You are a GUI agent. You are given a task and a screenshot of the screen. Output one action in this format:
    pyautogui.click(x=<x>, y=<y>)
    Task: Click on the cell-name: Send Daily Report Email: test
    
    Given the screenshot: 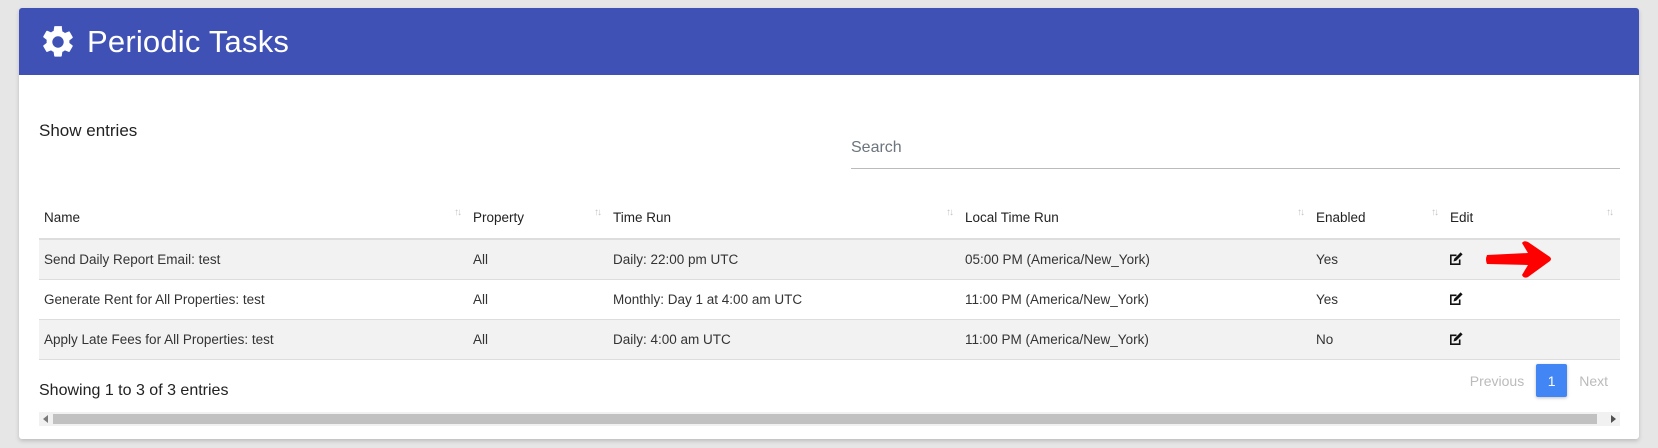 What is the action you would take?
    pyautogui.click(x=253, y=259)
    